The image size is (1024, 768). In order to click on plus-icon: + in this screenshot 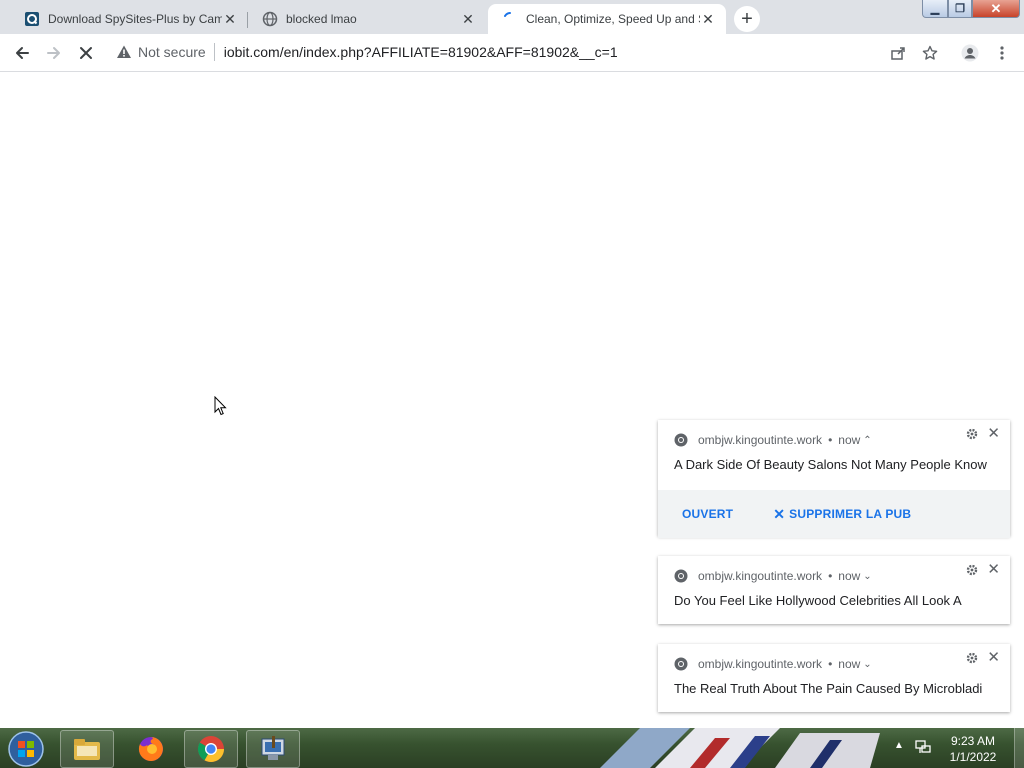, I will do `click(747, 19)`.